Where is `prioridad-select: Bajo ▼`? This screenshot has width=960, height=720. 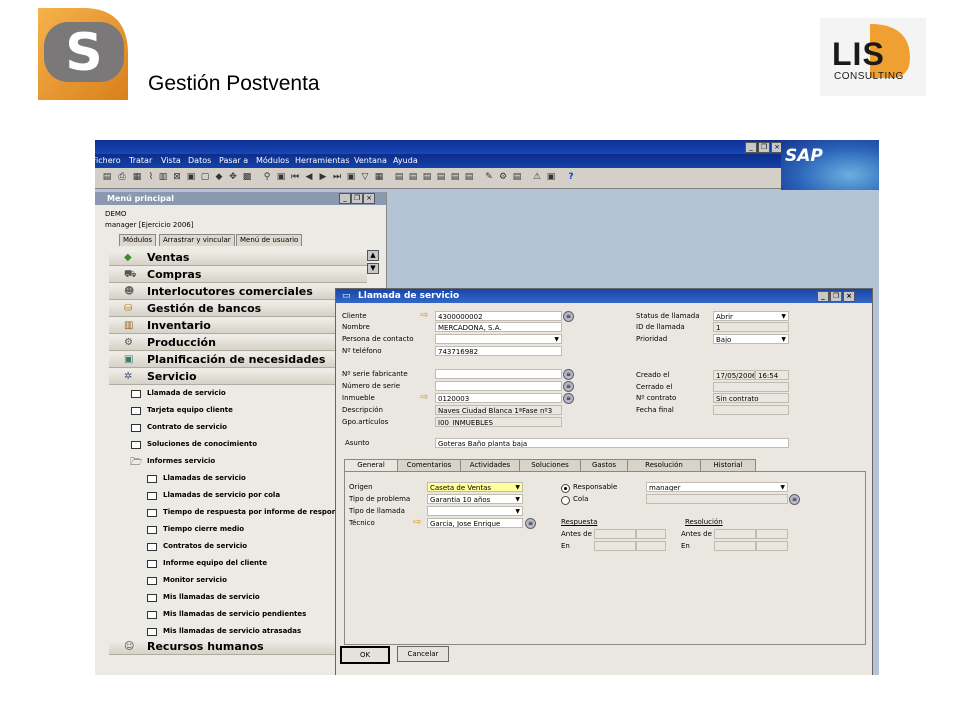
prioridad-select: Bajo ▼ is located at coordinates (751, 339).